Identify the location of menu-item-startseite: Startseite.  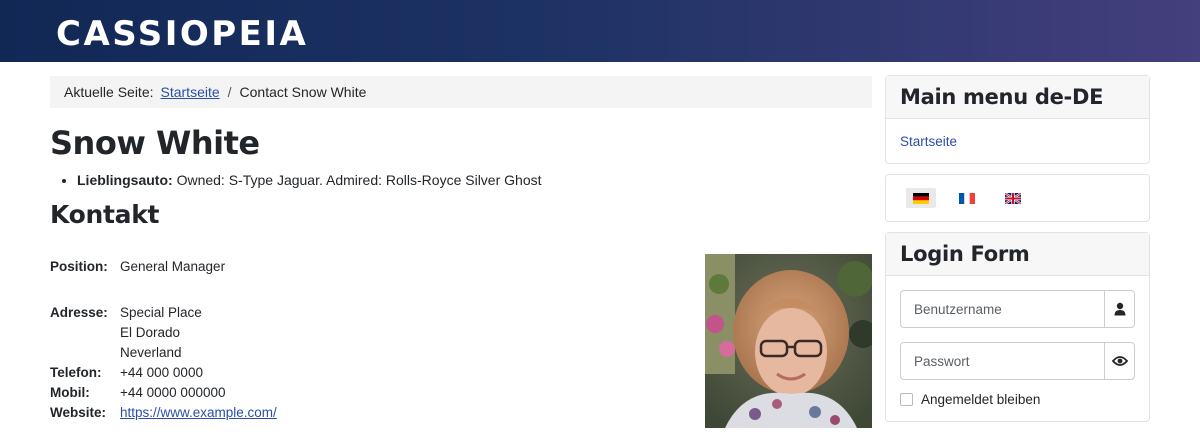
(928, 141).